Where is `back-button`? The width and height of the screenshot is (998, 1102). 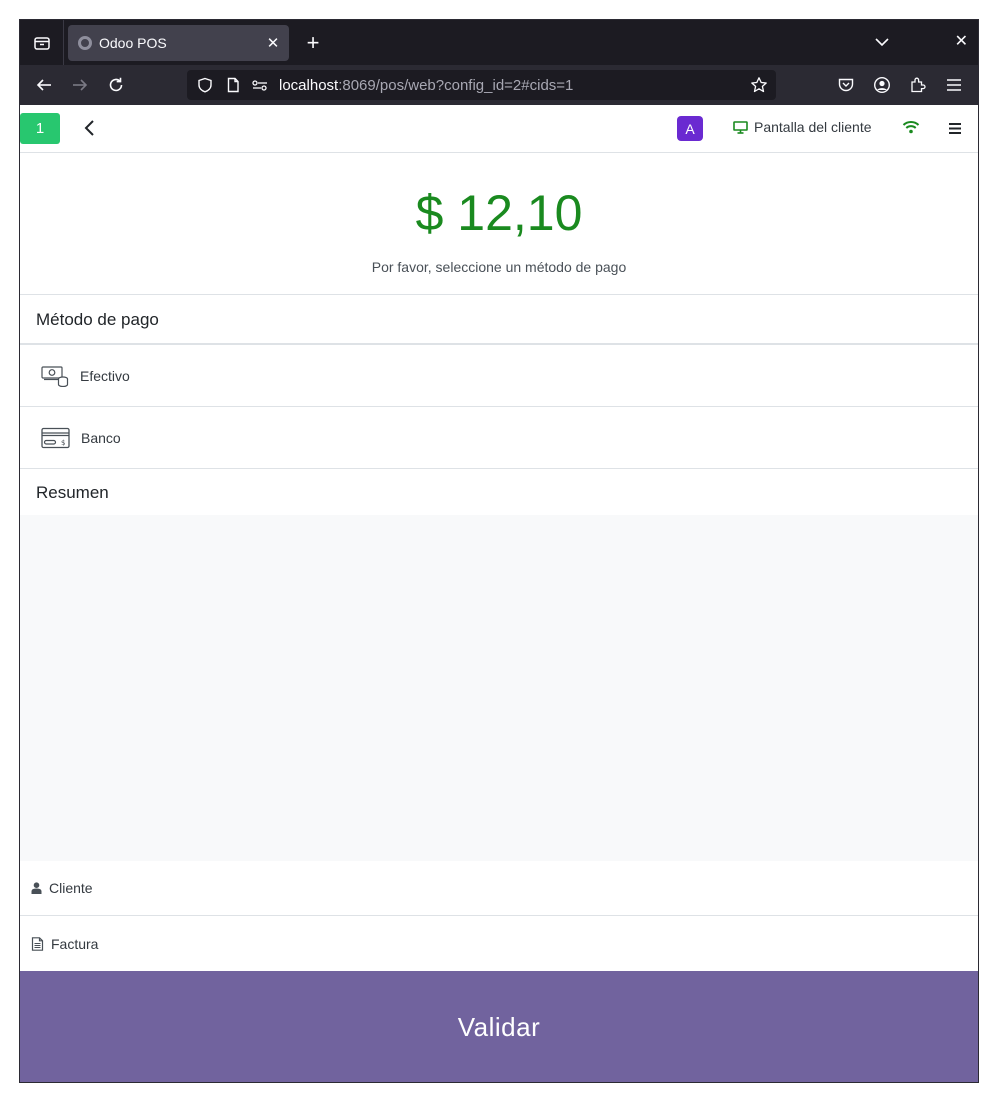 back-button is located at coordinates (44, 85).